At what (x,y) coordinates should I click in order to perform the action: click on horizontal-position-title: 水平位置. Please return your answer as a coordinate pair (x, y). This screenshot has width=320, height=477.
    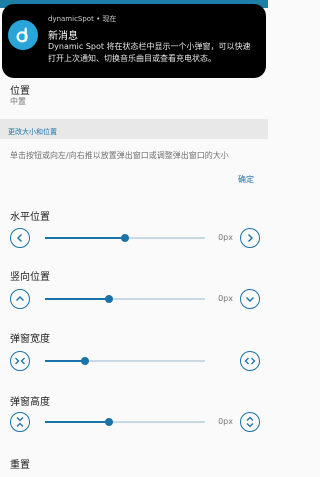
    Looking at the image, I should click on (30, 217).